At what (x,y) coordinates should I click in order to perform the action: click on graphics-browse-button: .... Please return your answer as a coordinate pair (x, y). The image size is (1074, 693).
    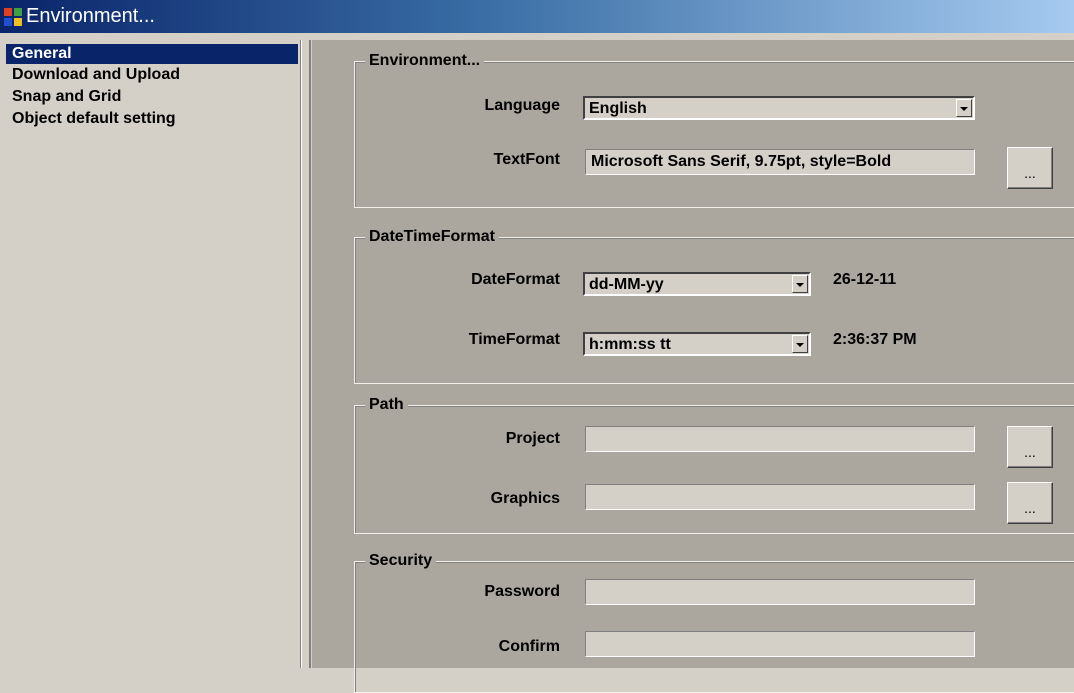
    Looking at the image, I should click on (1030, 503).